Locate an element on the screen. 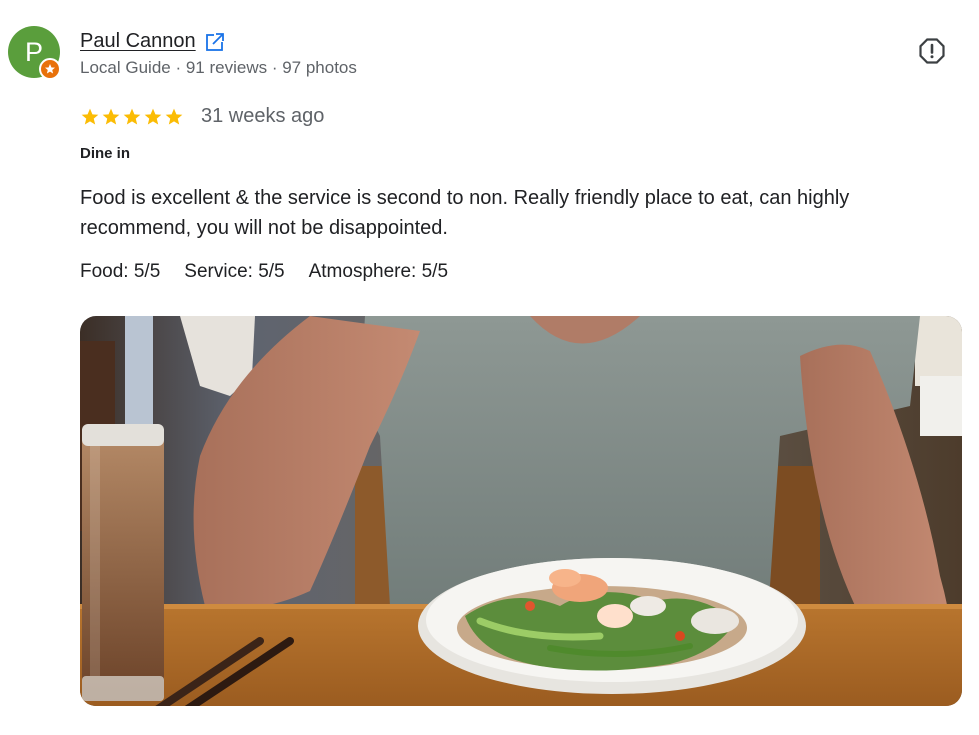  reviewer-meta: Local Guide · 91 reviews · 97 photos is located at coordinates (218, 67).